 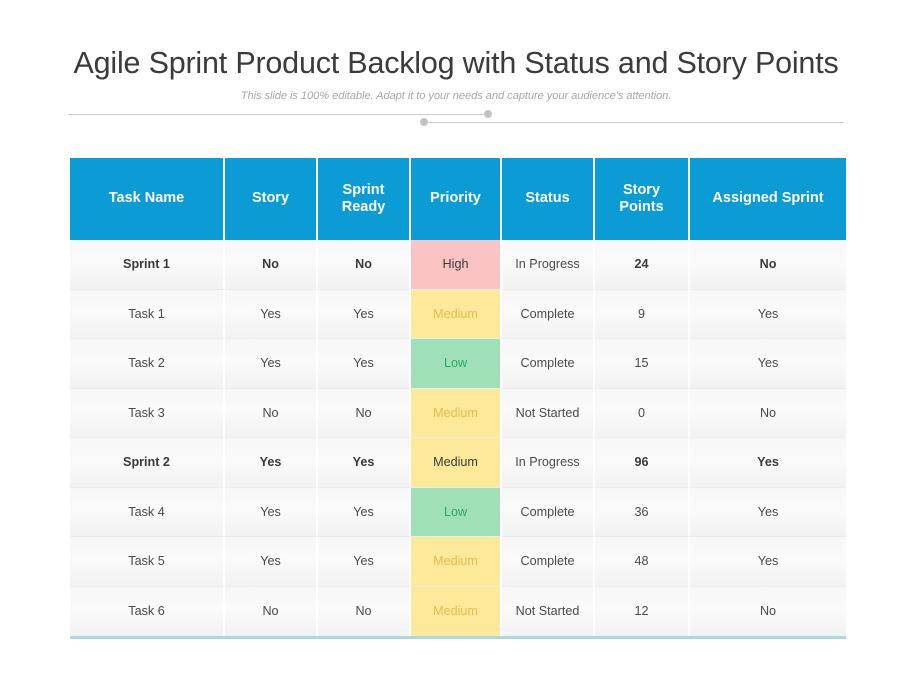 What do you see at coordinates (147, 364) in the screenshot?
I see `cell-task-name: Task 2` at bounding box center [147, 364].